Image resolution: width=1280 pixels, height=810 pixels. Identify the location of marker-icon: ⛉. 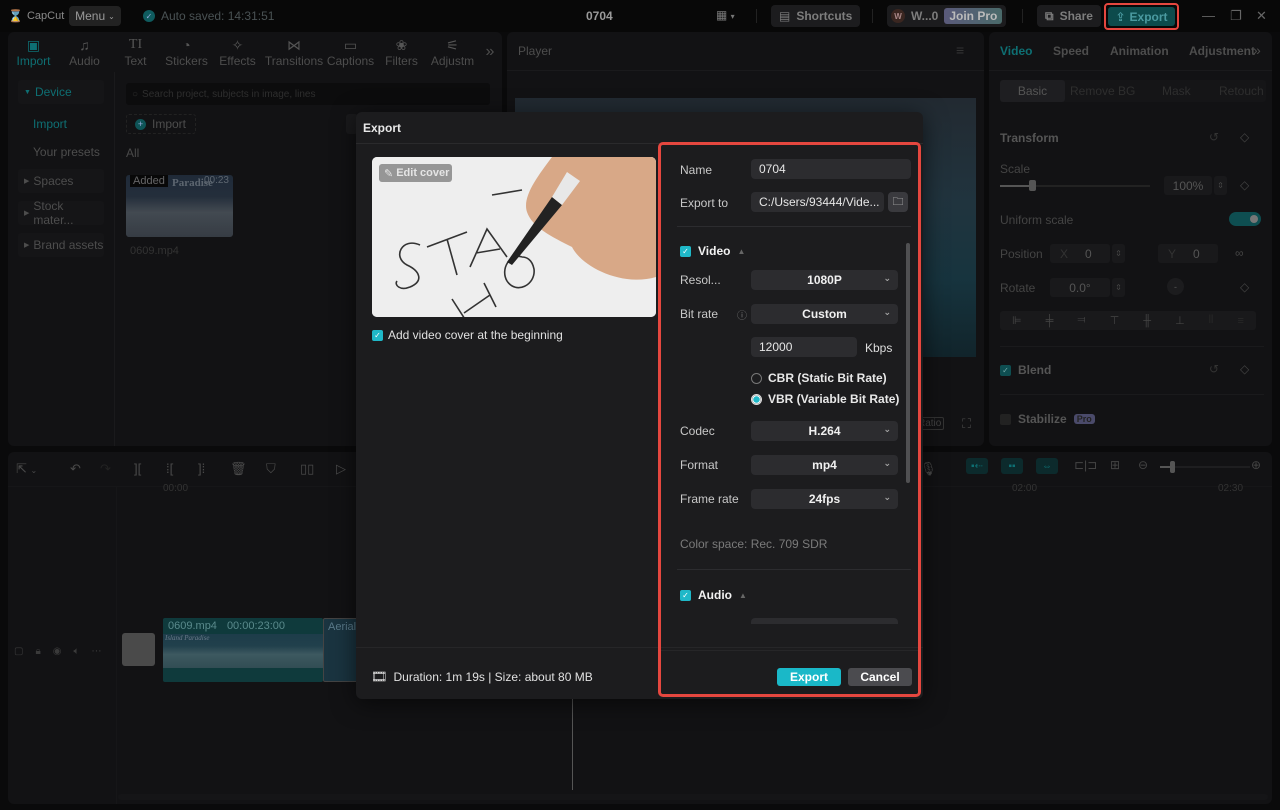
(271, 469).